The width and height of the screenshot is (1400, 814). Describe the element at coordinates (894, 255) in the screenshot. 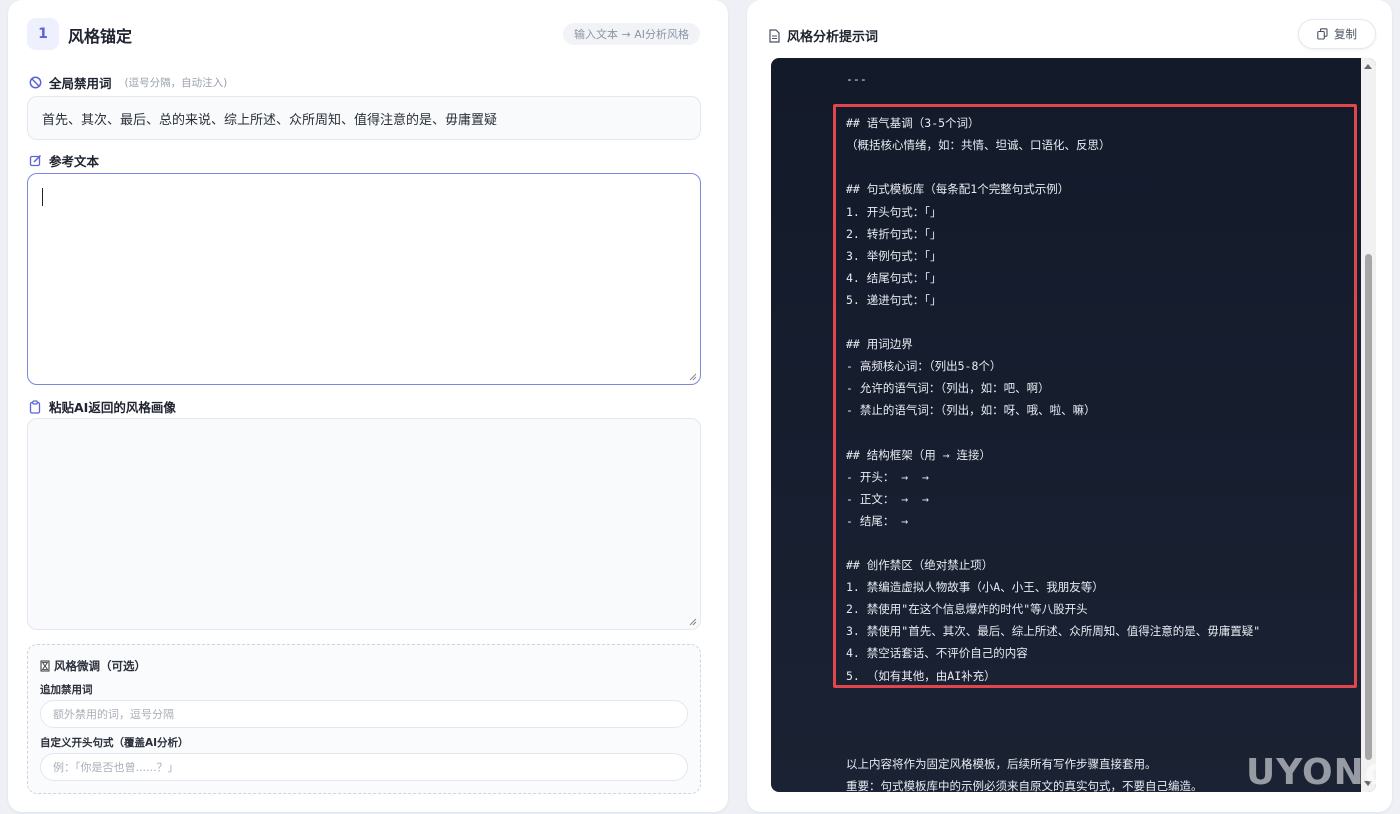

I see `code-line: 3. 举例句式：「」` at that location.